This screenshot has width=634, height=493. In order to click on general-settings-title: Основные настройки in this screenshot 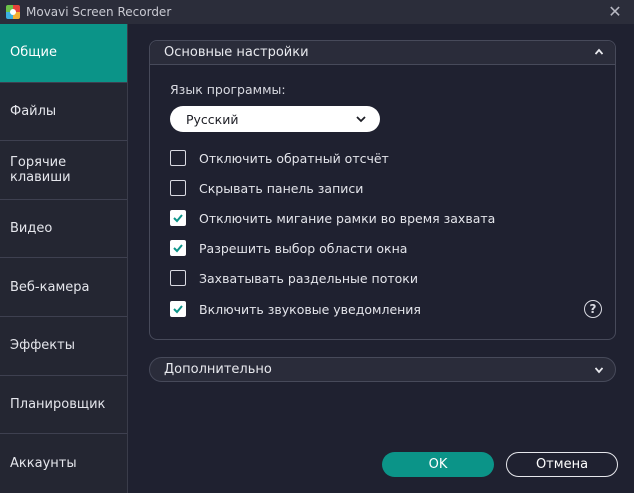, I will do `click(236, 52)`.